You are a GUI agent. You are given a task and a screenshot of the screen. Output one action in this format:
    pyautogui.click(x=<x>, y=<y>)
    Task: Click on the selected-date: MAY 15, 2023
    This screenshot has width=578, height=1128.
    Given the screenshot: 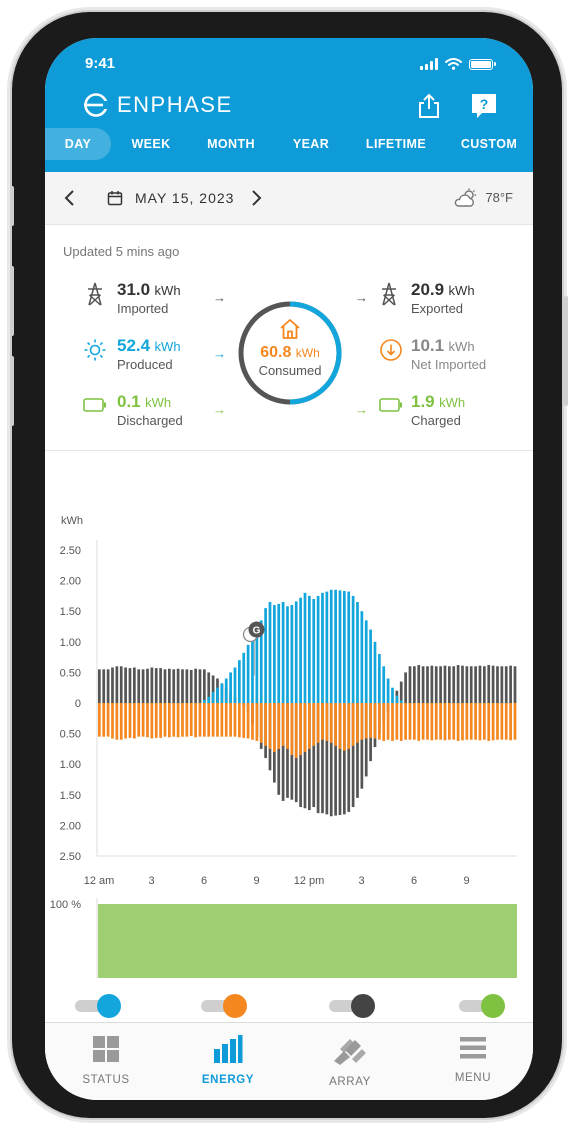 What is the action you would take?
    pyautogui.click(x=184, y=198)
    